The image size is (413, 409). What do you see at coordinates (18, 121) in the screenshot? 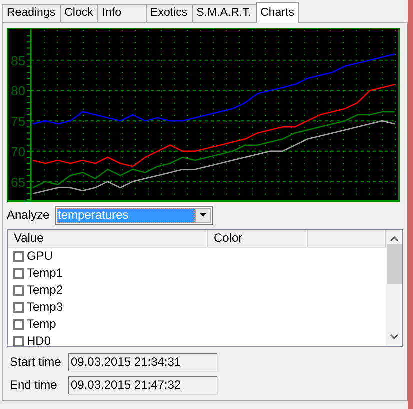
I see `y-tick-label: 75` at bounding box center [18, 121].